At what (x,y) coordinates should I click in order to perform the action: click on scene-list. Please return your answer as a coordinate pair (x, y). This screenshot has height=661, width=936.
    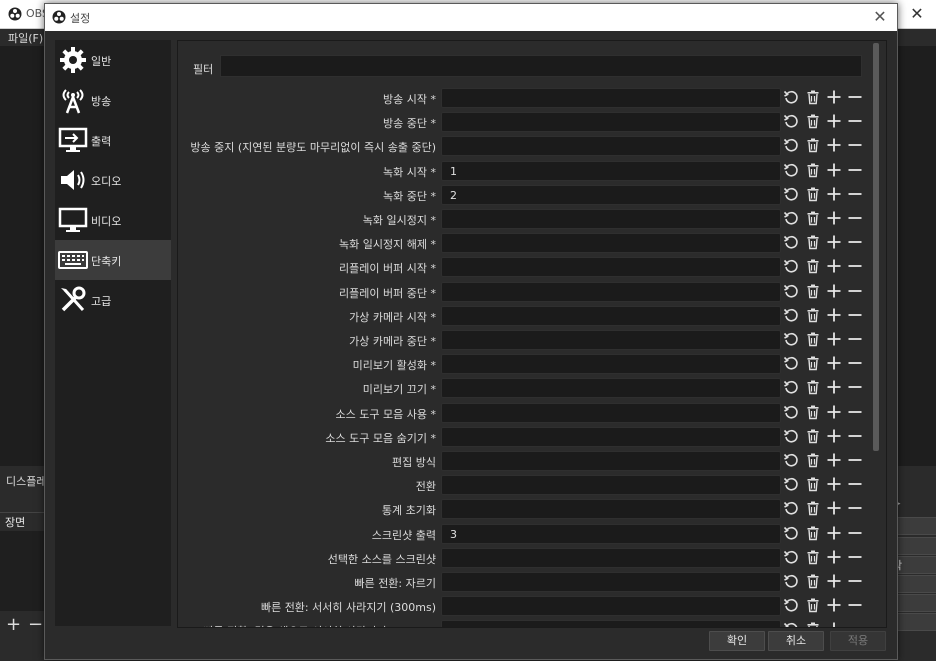
    Looking at the image, I should click on (22, 571).